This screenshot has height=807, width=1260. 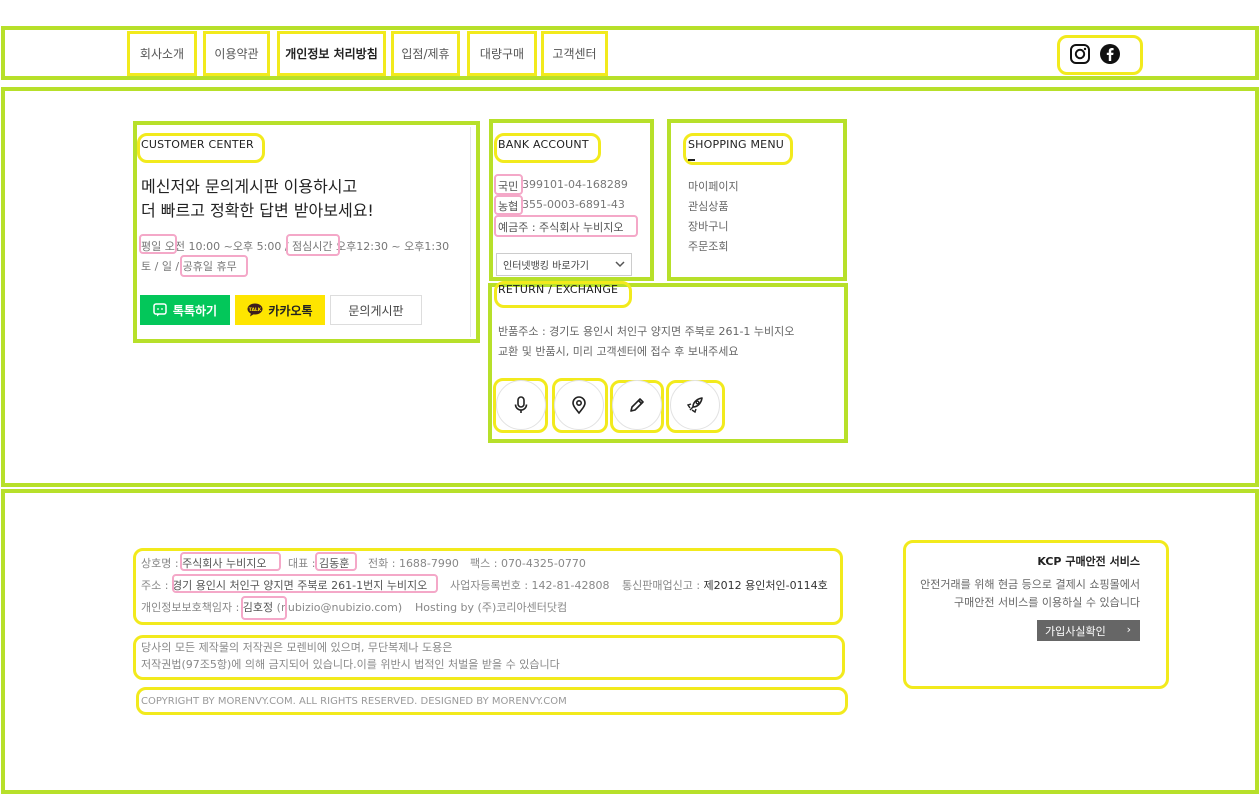 I want to click on company-highlight, so click(x=230, y=561).